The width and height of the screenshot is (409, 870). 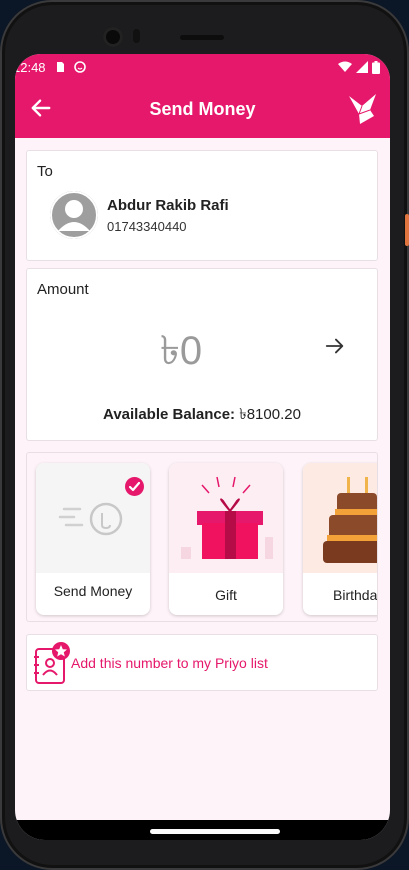 I want to click on battery-icon, so click(x=376, y=67).